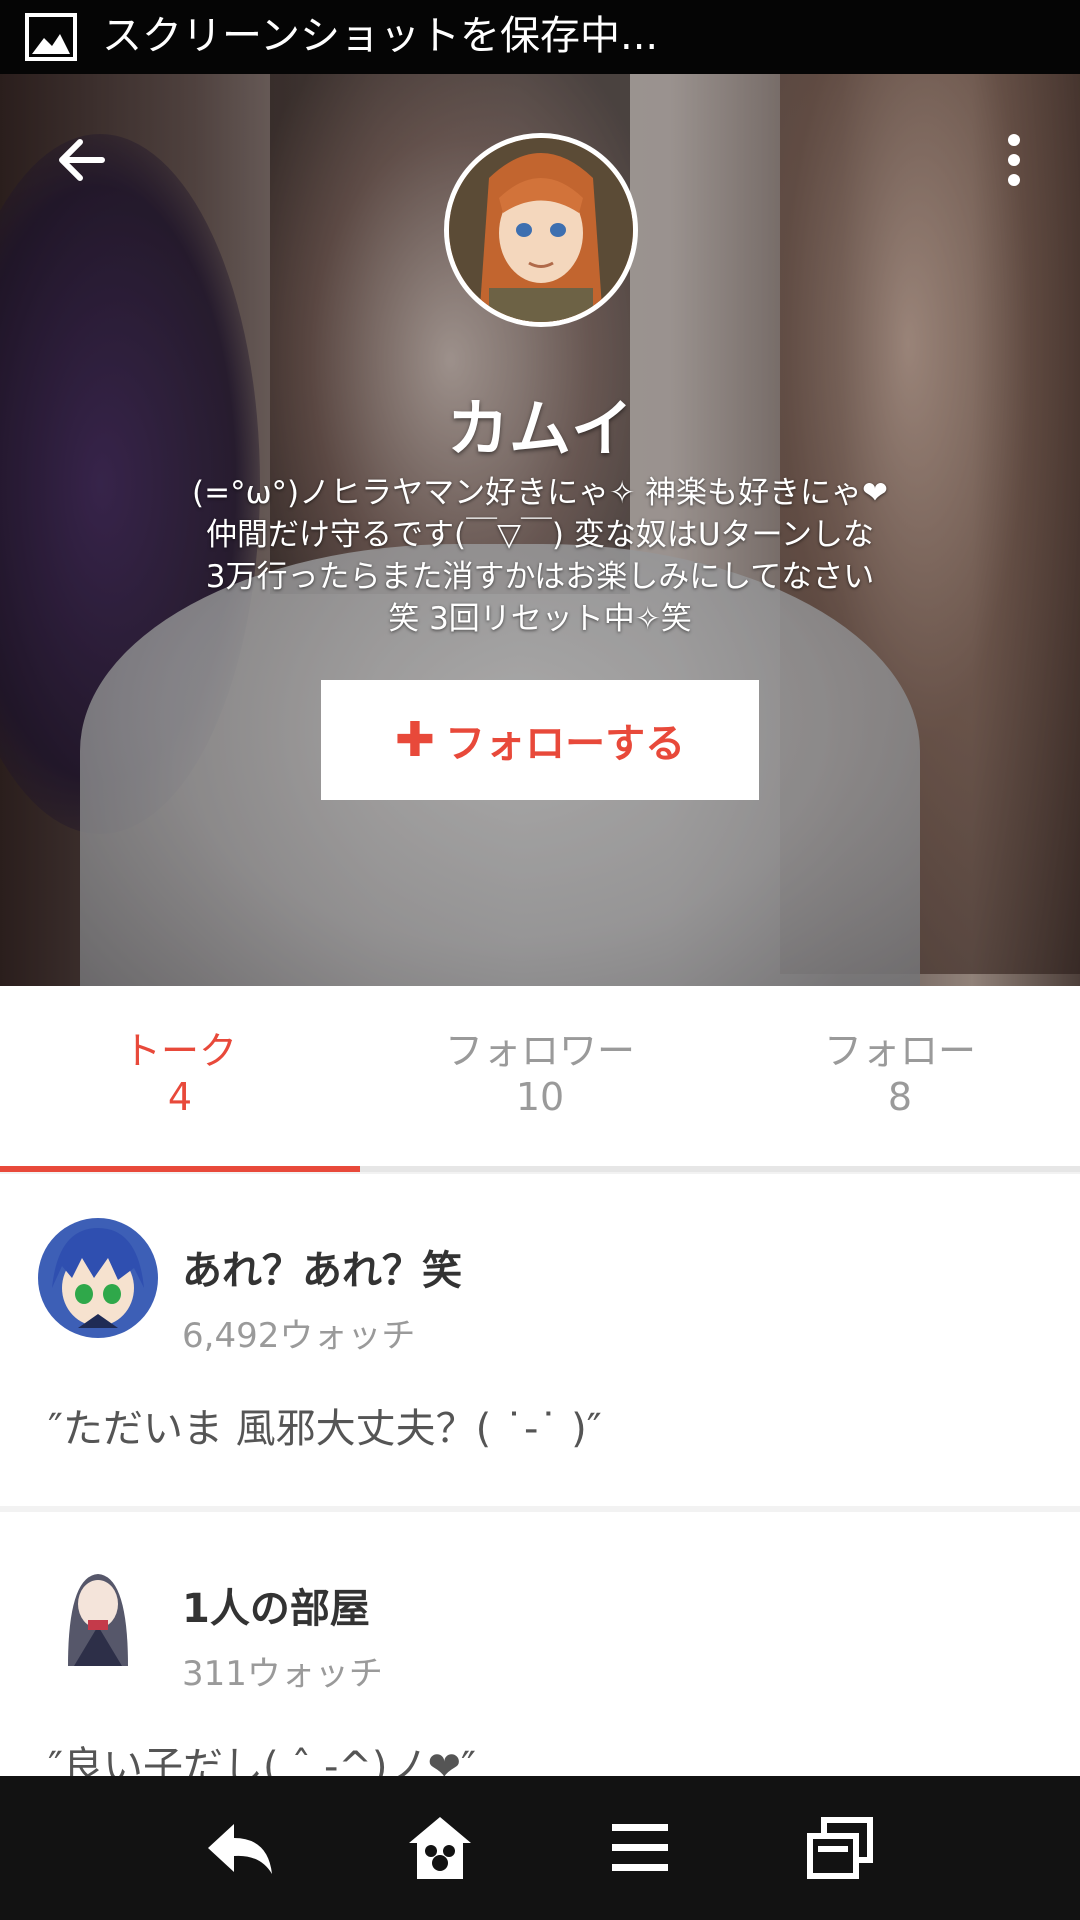  I want to click on profile-tabs: トーク 4 フォロワー 10 フォロー 8, so click(540, 1079).